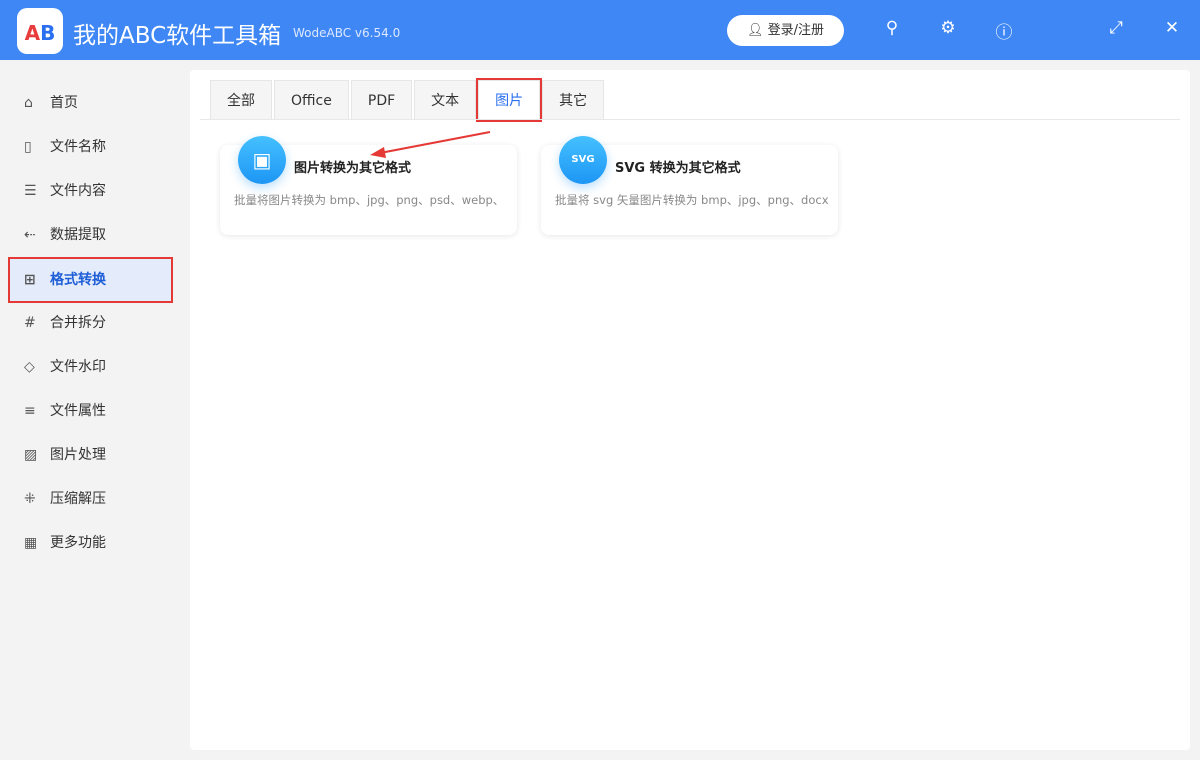 The image size is (1200, 760). Describe the element at coordinates (40, 31) in the screenshot. I see `app-logo: AB` at that location.